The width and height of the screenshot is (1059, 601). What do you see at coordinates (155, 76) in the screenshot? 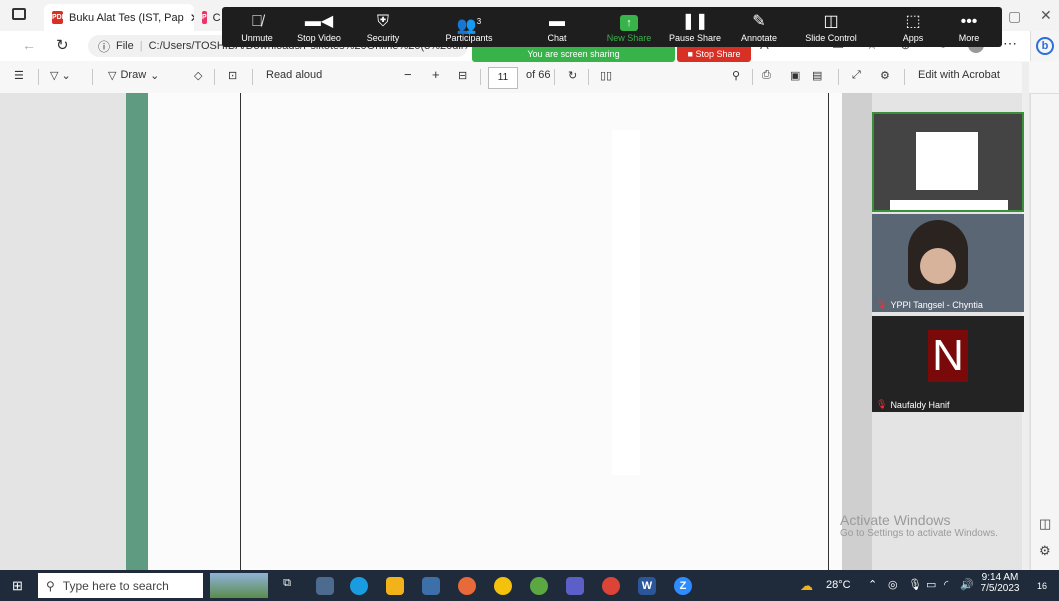
I see `chevron-down-icon: ⌄` at bounding box center [155, 76].